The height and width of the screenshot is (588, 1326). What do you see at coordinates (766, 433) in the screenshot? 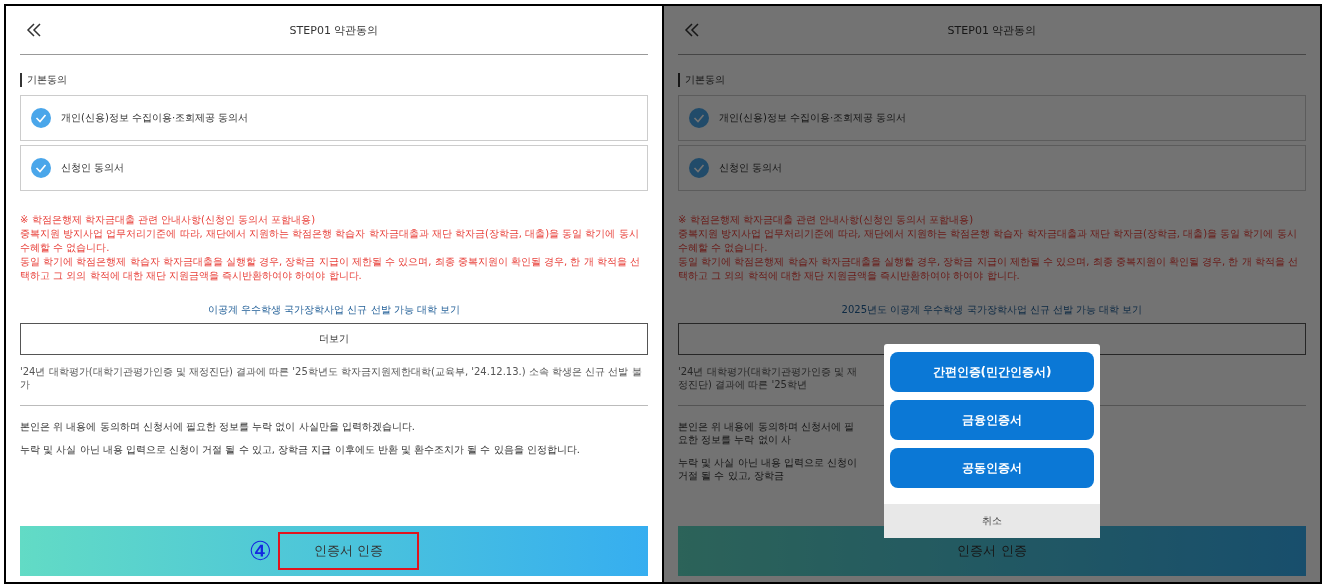
I see `agreement-text: 본인은 위 내용에 동의하며 신청서에 필요한 정보를 누락 없이 사` at bounding box center [766, 433].